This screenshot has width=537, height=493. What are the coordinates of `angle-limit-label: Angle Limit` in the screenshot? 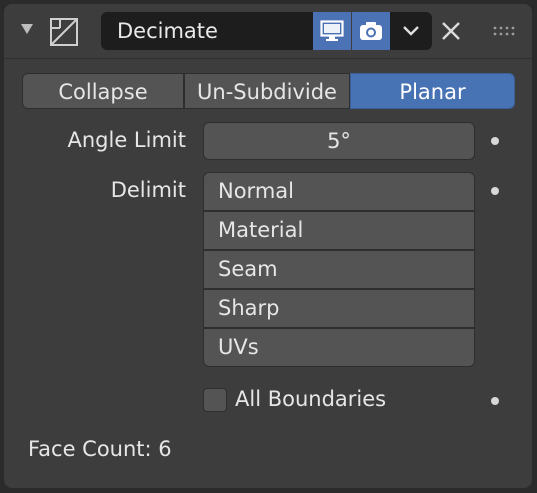 It's located at (127, 140).